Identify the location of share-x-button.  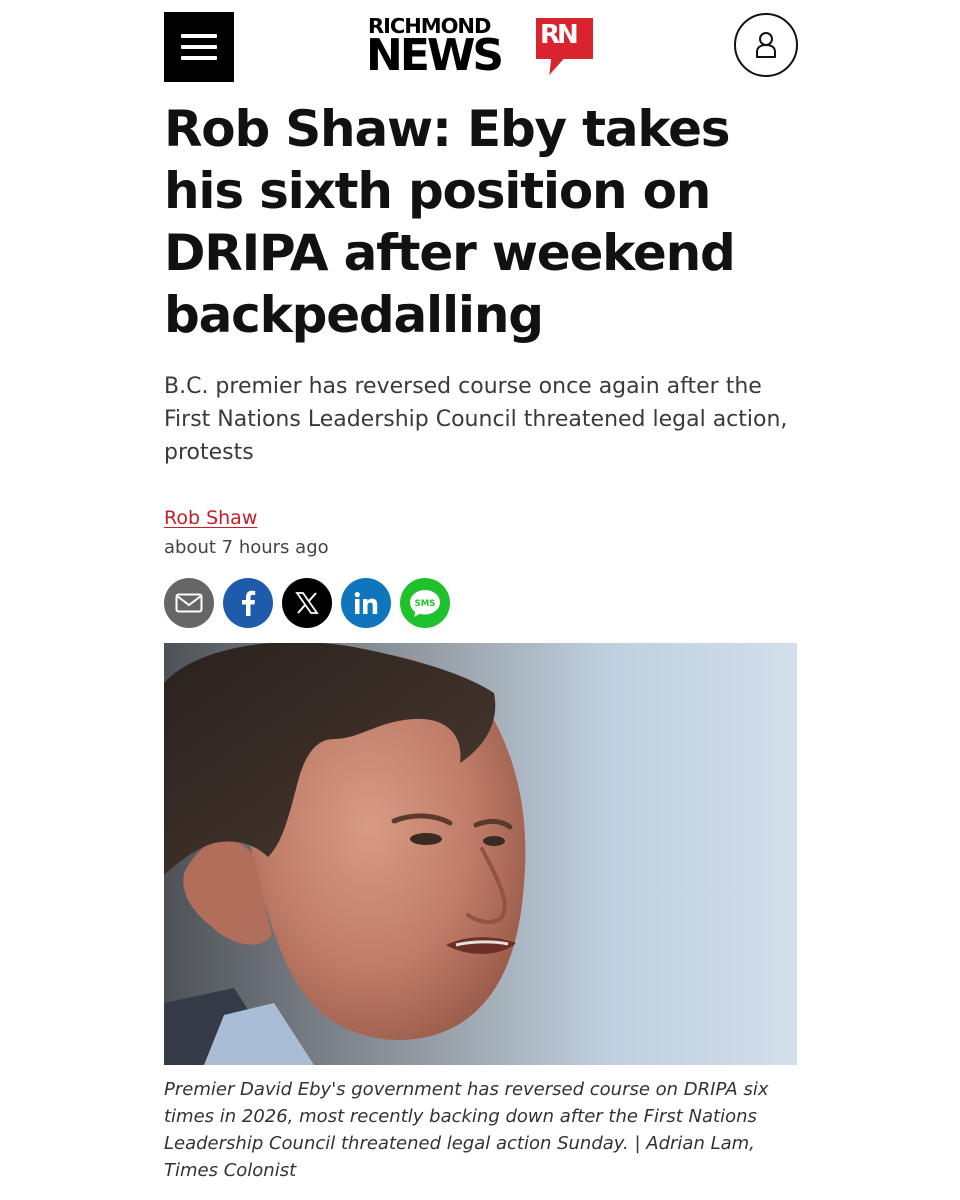
(307, 603).